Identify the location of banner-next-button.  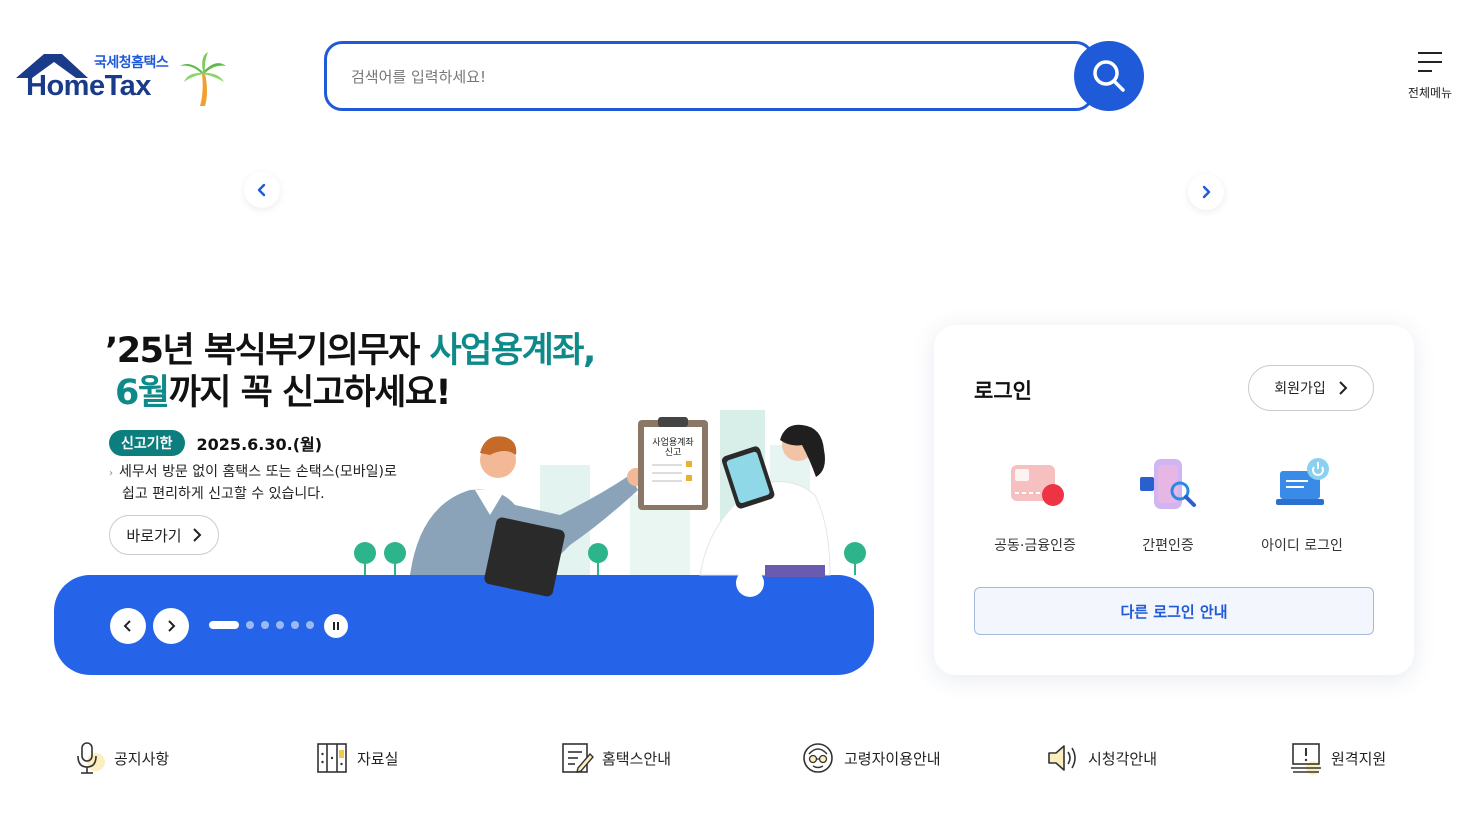
(171, 626).